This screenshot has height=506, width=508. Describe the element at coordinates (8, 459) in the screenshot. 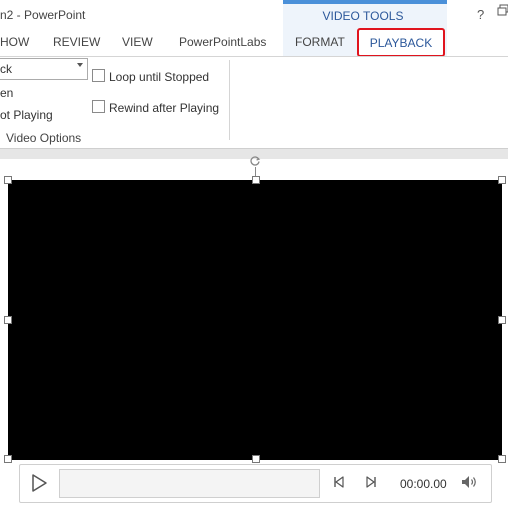

I see `resize-handle-bottom-left` at that location.